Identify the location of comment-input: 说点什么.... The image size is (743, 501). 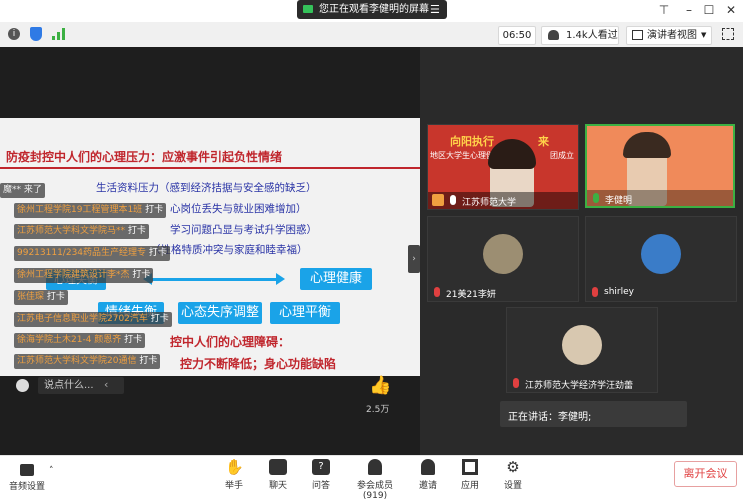
(81, 385).